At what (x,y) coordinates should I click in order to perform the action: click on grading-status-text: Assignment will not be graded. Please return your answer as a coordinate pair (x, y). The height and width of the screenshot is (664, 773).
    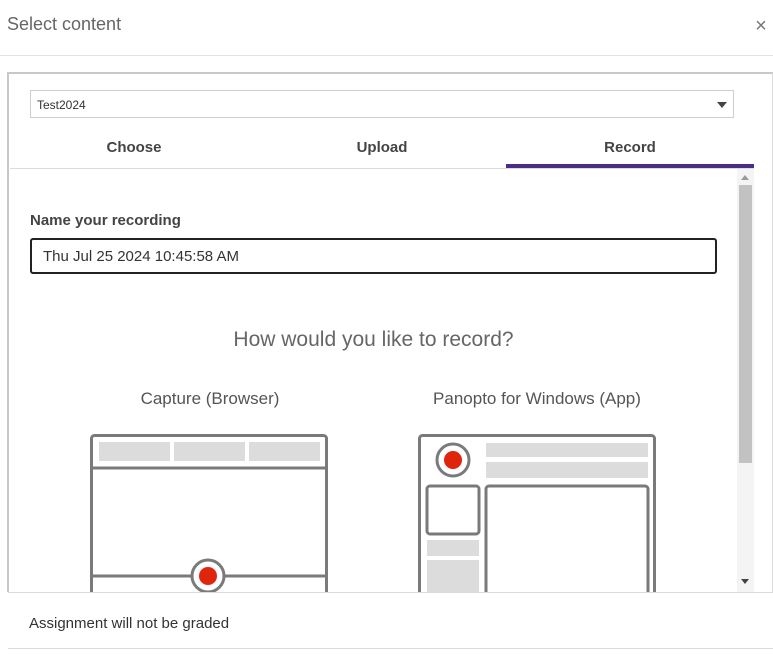
    Looking at the image, I should click on (129, 623).